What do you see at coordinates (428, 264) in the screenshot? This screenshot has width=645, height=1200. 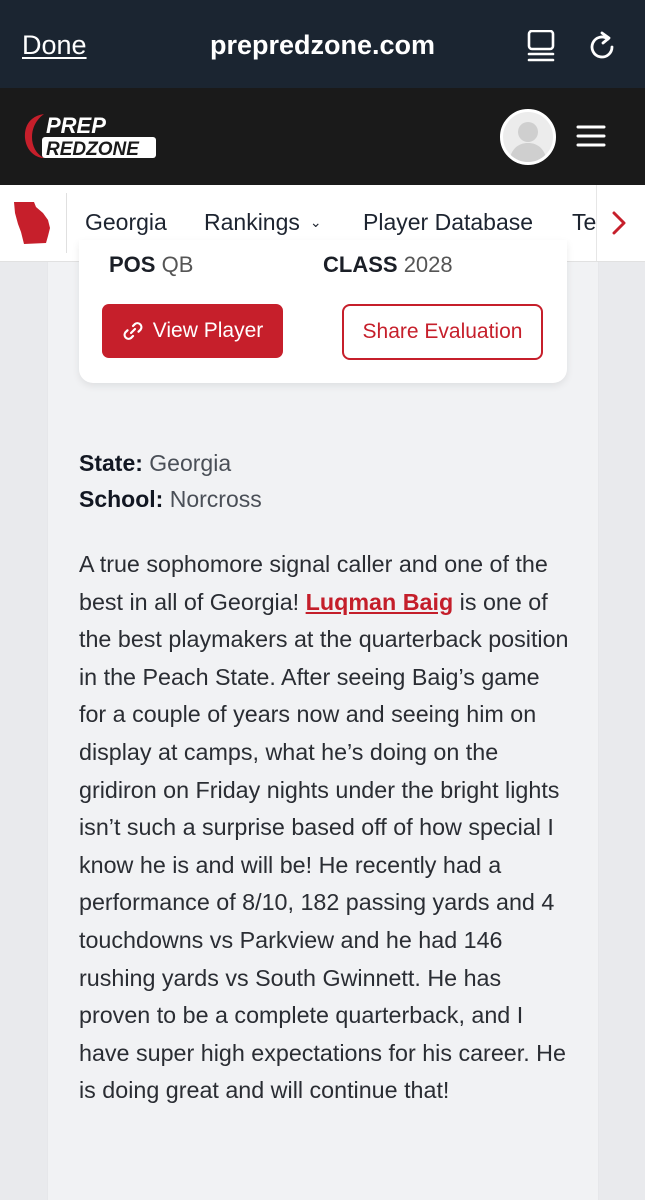 I see `class-value: 2028` at bounding box center [428, 264].